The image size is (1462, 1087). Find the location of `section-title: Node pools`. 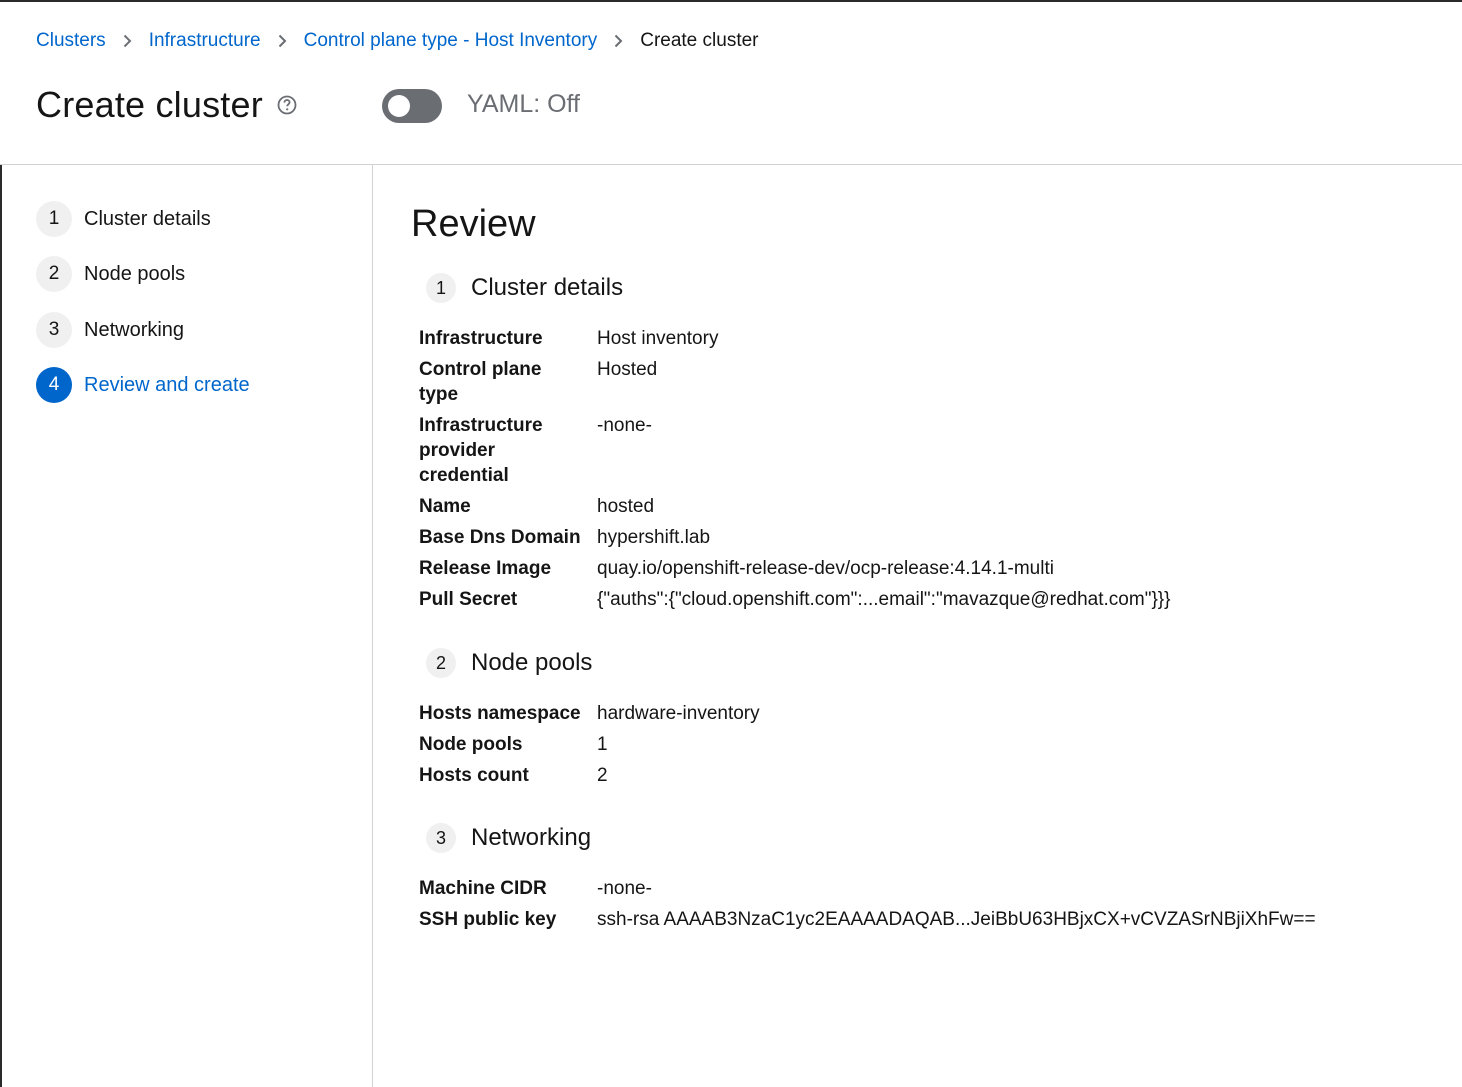

section-title: Node pools is located at coordinates (532, 662).